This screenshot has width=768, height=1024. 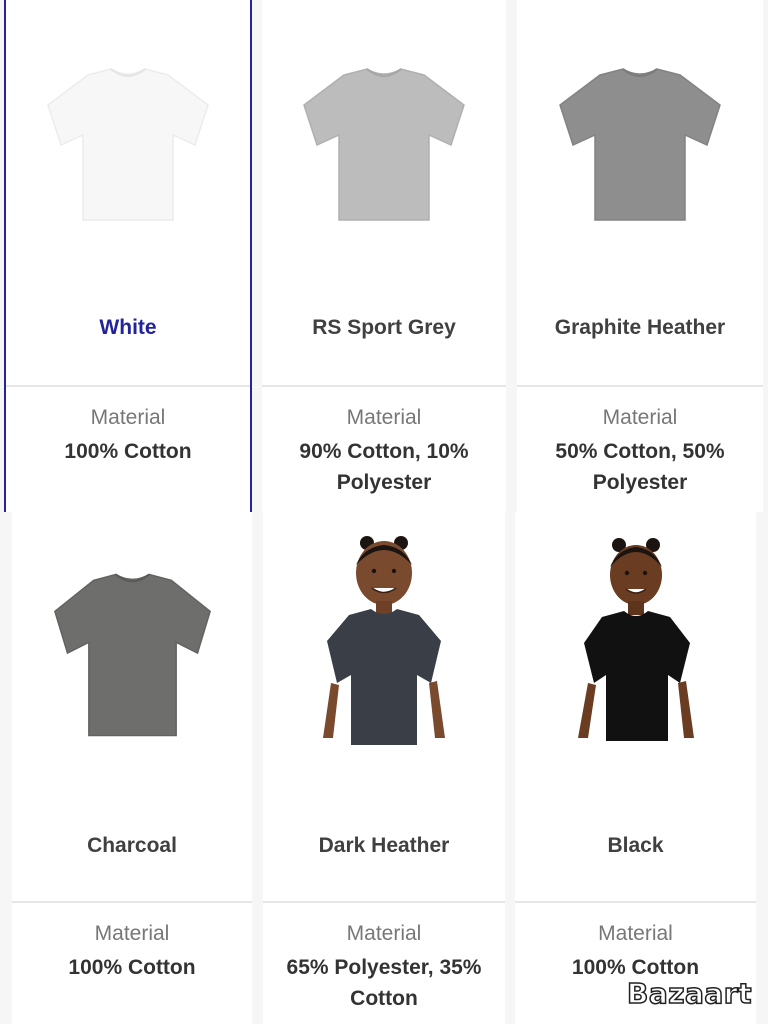 I want to click on product-image-graphite-tshirt, so click(x=640, y=145).